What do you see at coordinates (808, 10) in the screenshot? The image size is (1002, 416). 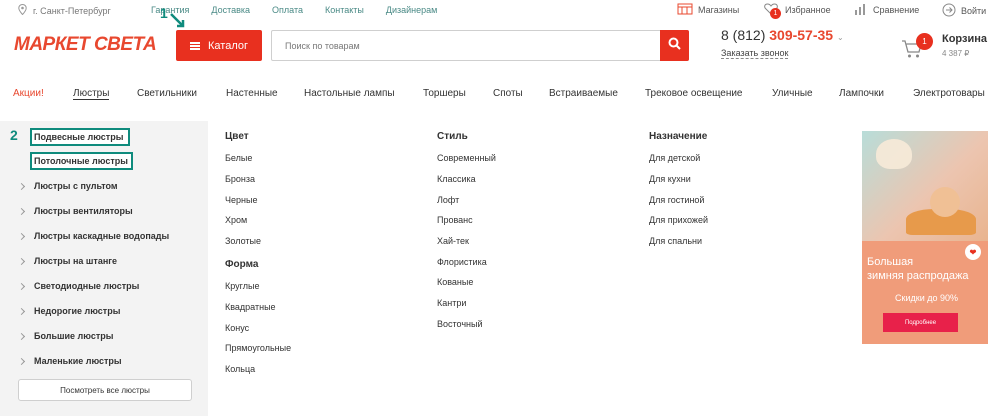 I see `favorites-label: Избранное` at bounding box center [808, 10].